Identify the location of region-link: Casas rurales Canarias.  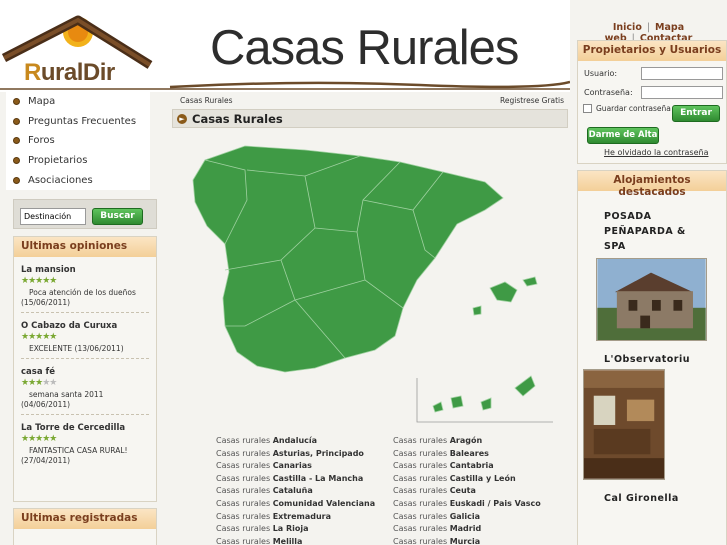
(304, 467).